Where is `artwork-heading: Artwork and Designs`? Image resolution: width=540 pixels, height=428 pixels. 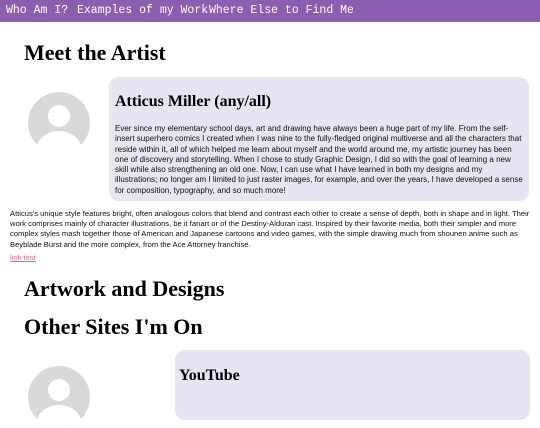
artwork-heading: Artwork and Designs is located at coordinates (124, 288).